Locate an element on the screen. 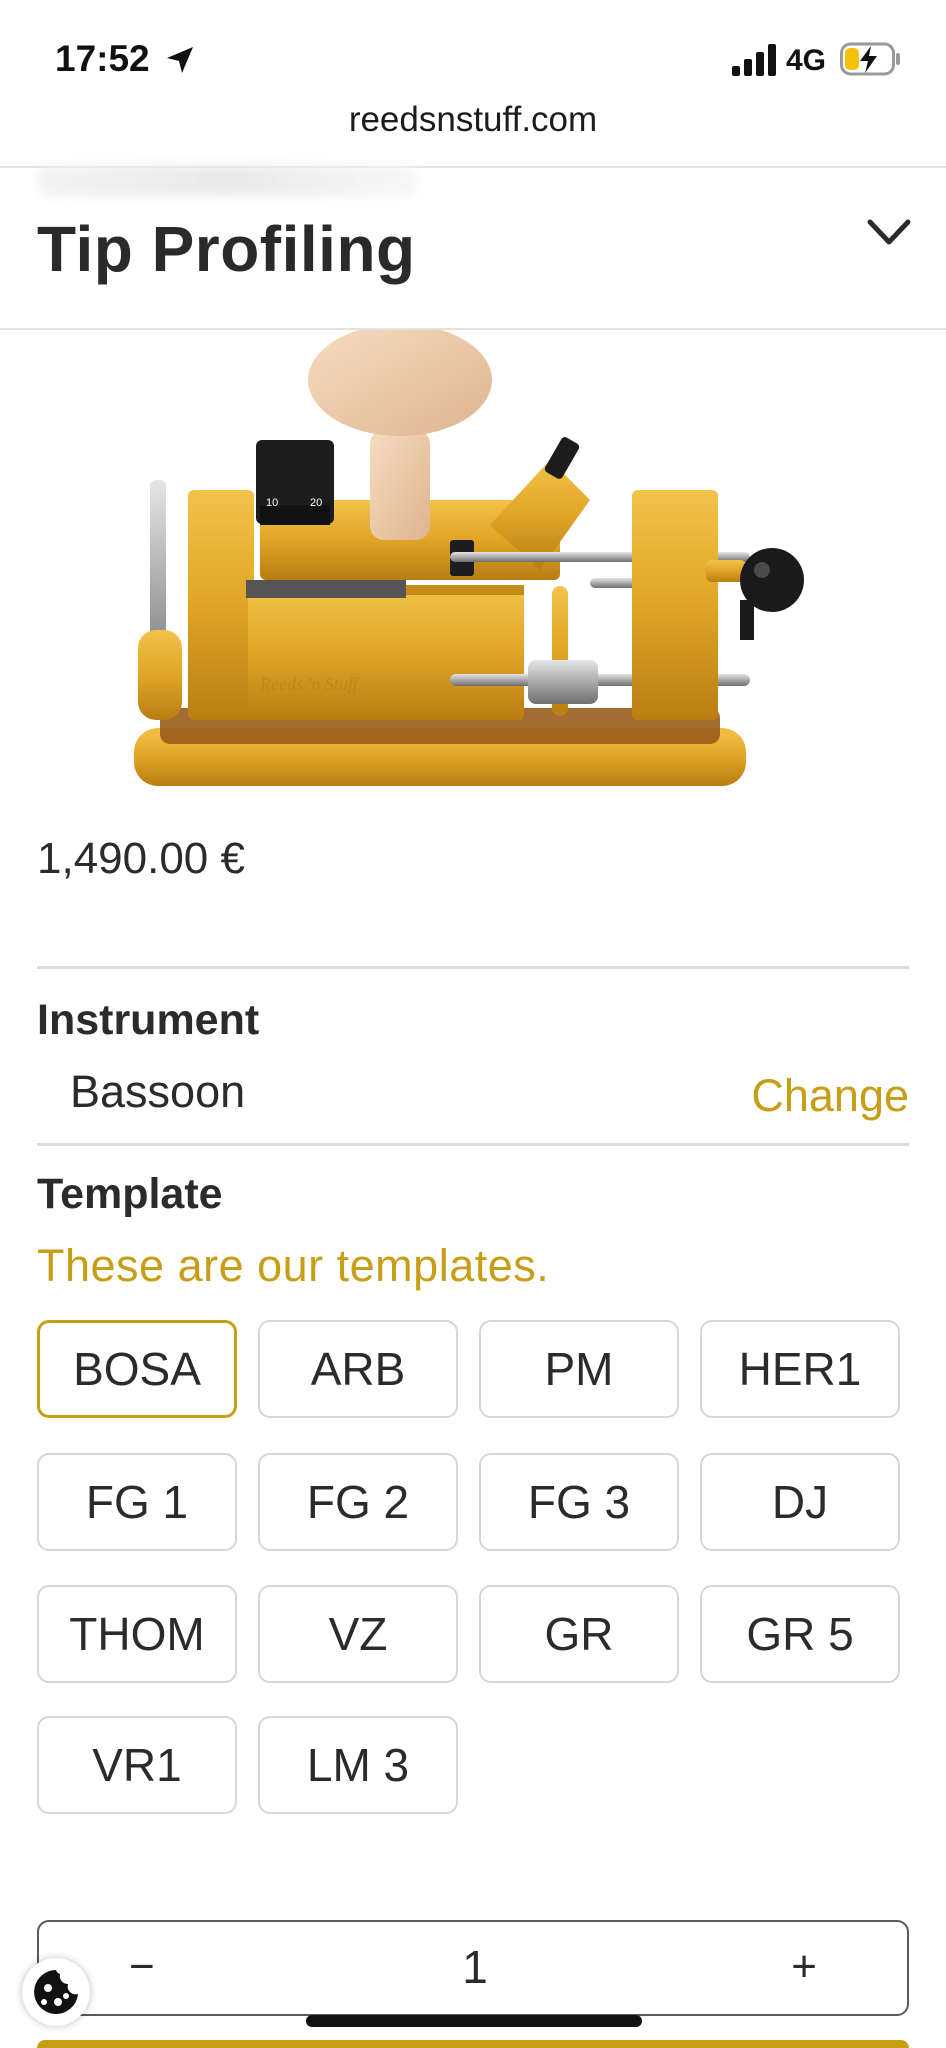  faded-breadcrumb is located at coordinates (228, 181).